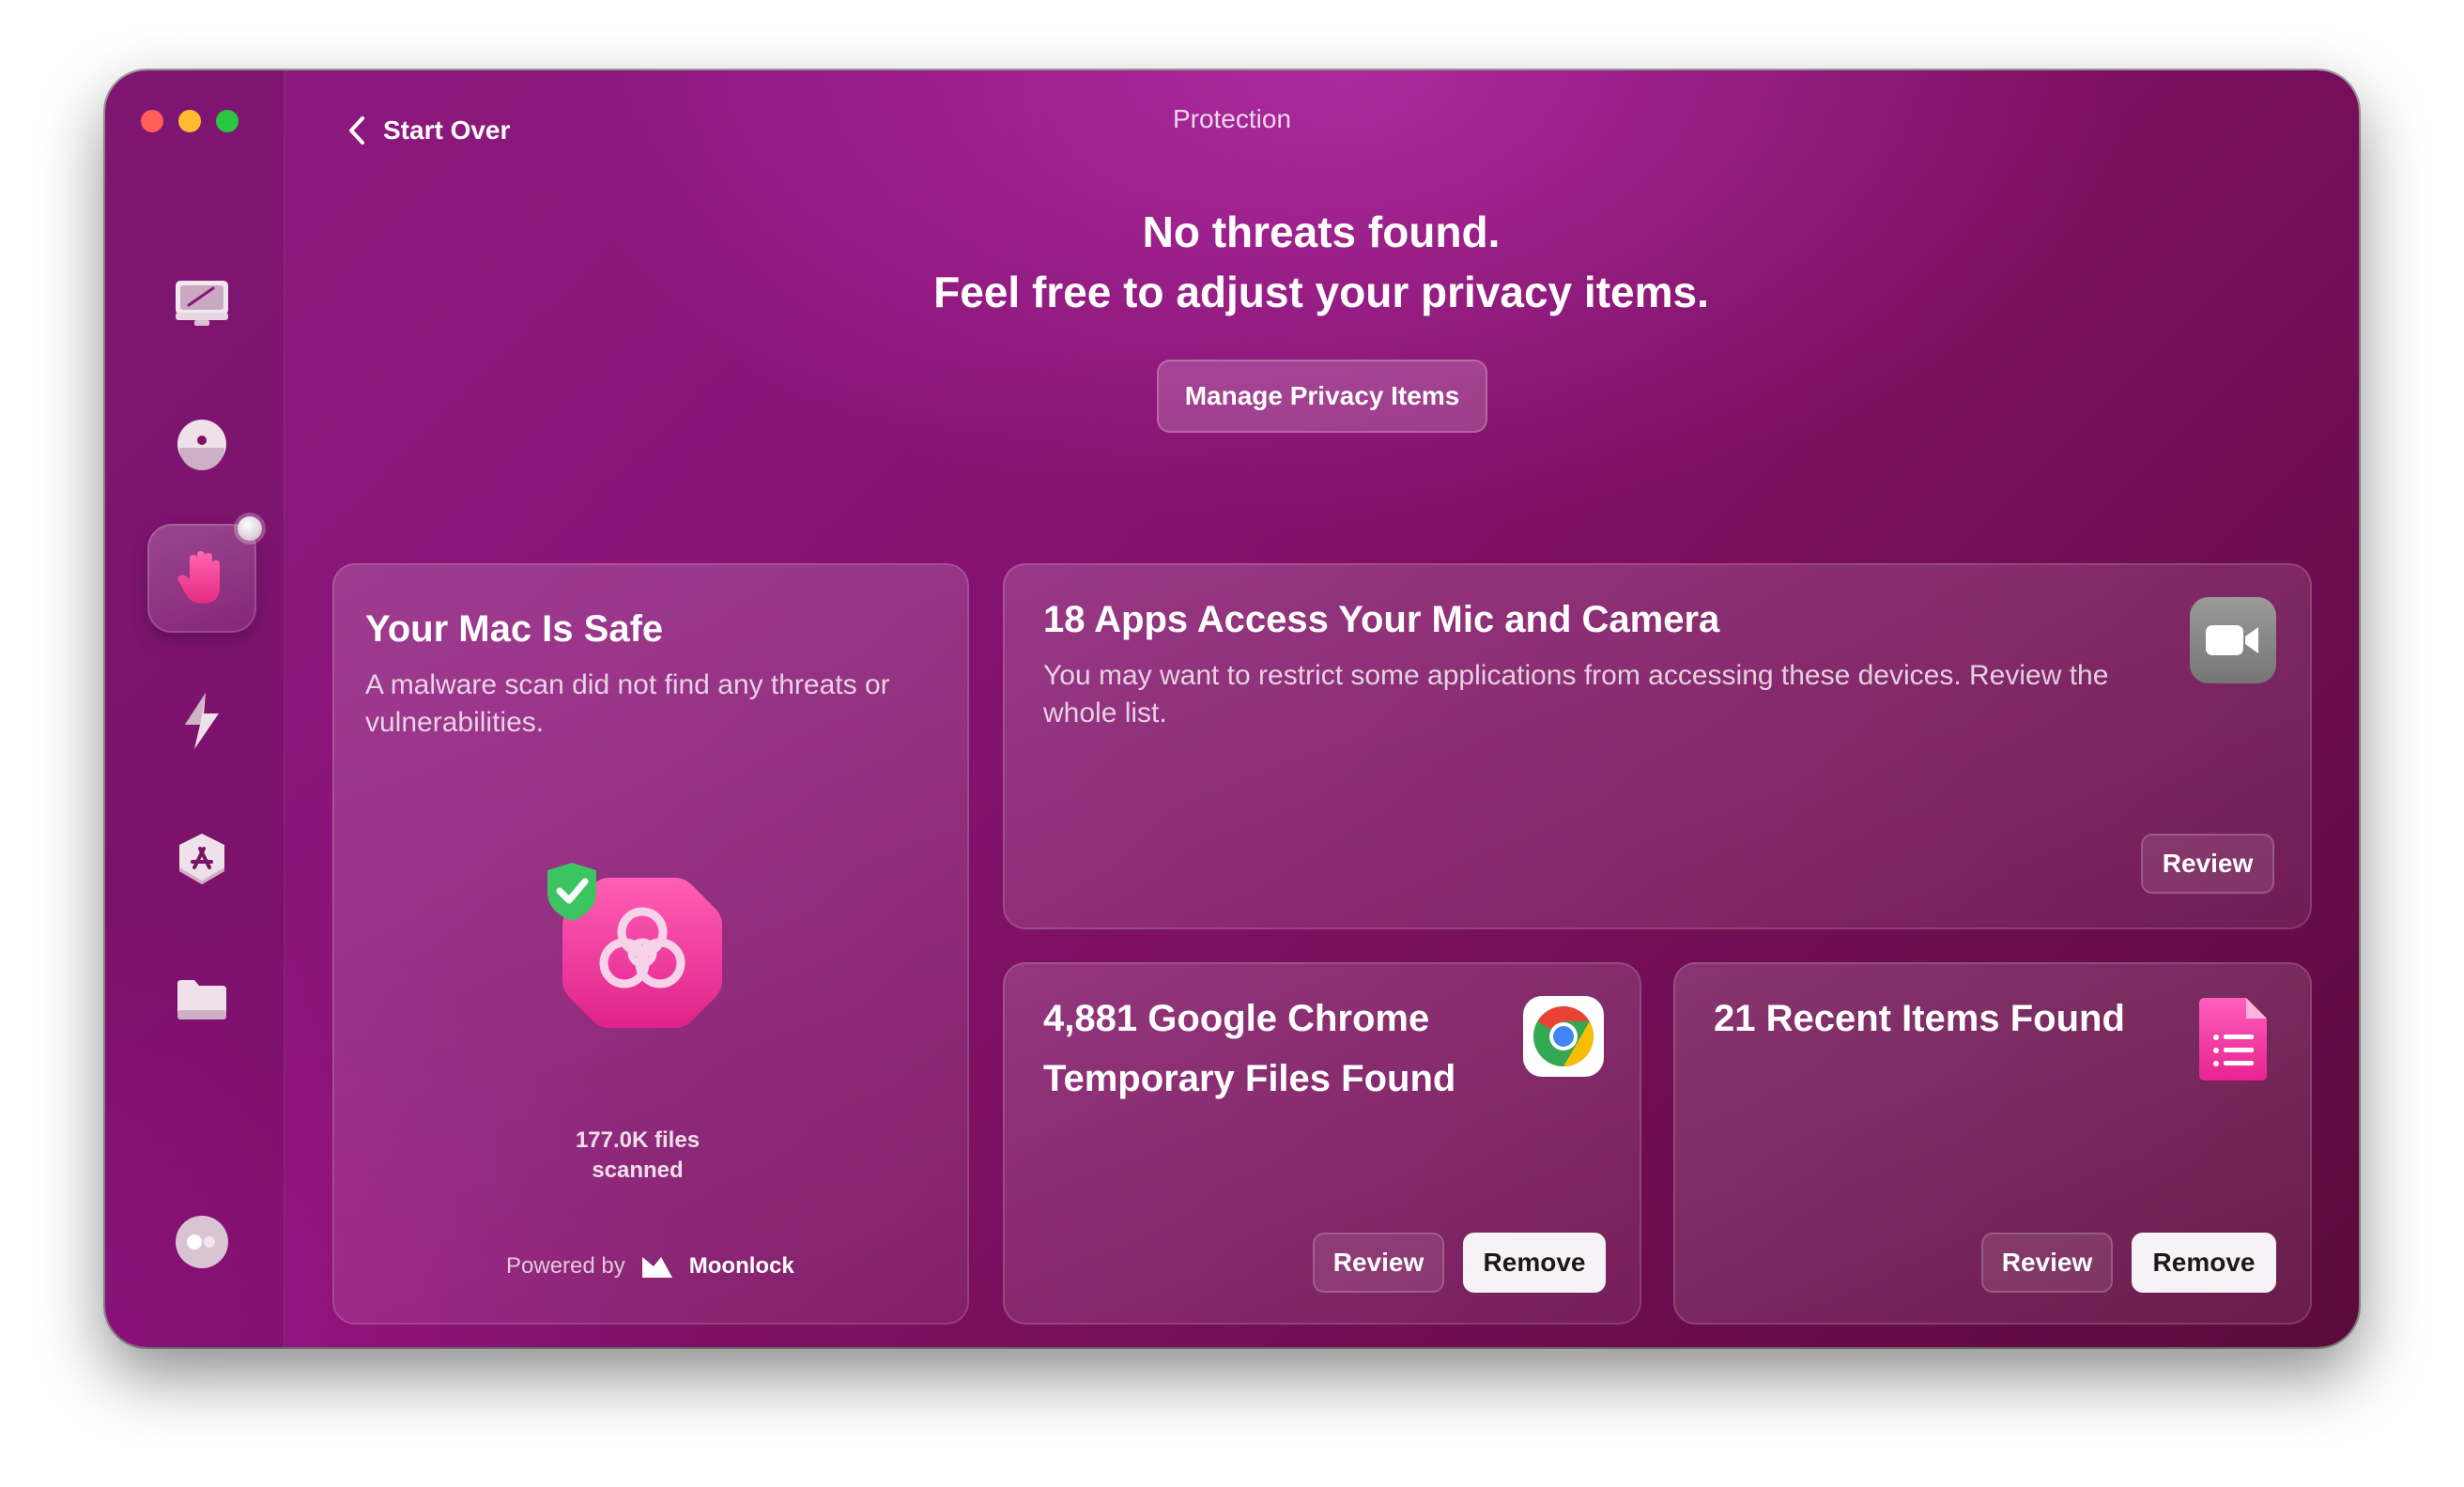  Describe the element at coordinates (1321, 292) in the screenshot. I see `headline-line-2: Feel free to adjust your privacy items.` at that location.